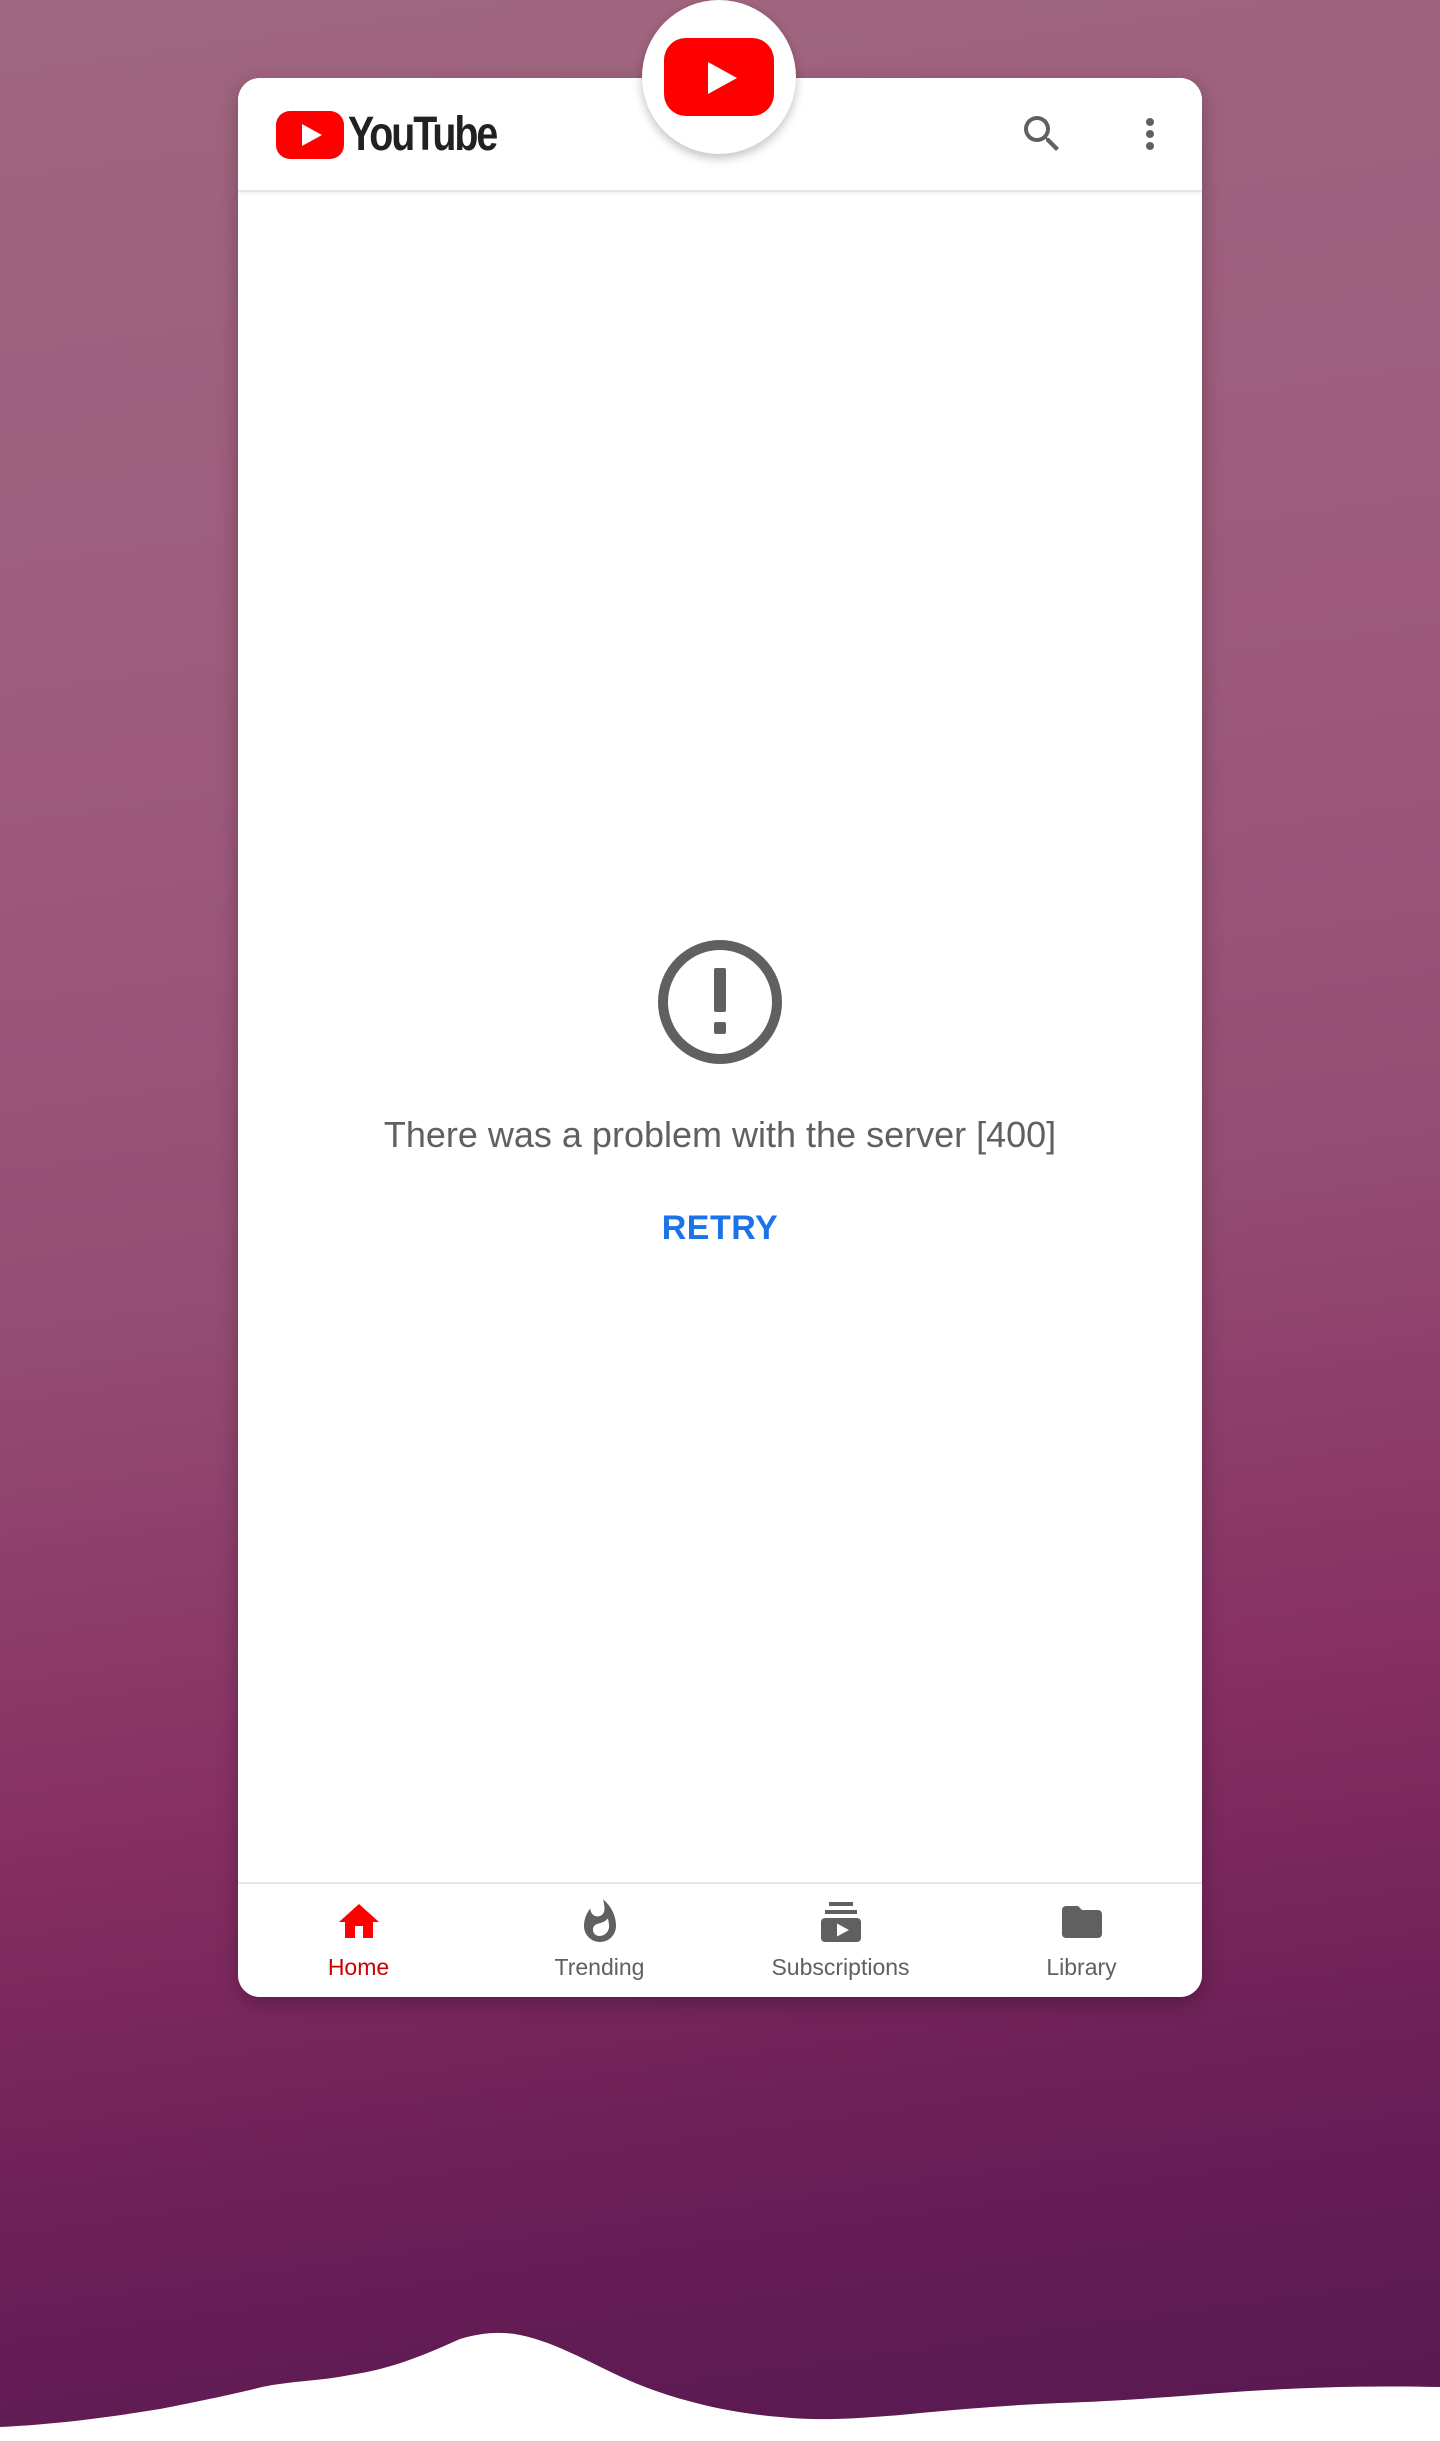  I want to click on youtube-play-logo-icon, so click(310, 135).